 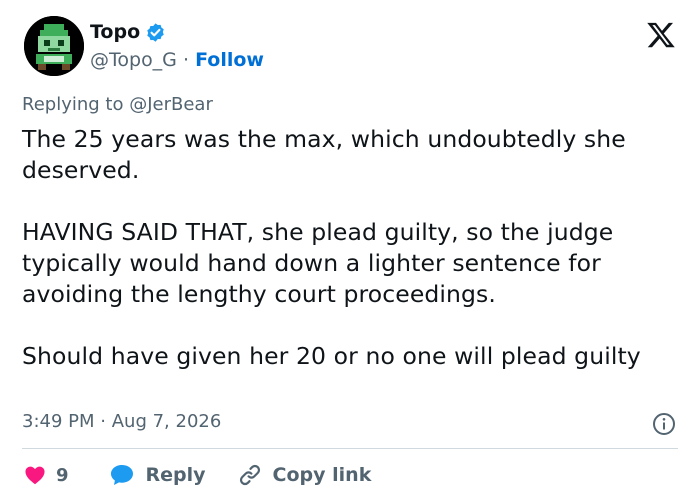 What do you see at coordinates (133, 60) in the screenshot?
I see `author-handle: @Topo_G` at bounding box center [133, 60].